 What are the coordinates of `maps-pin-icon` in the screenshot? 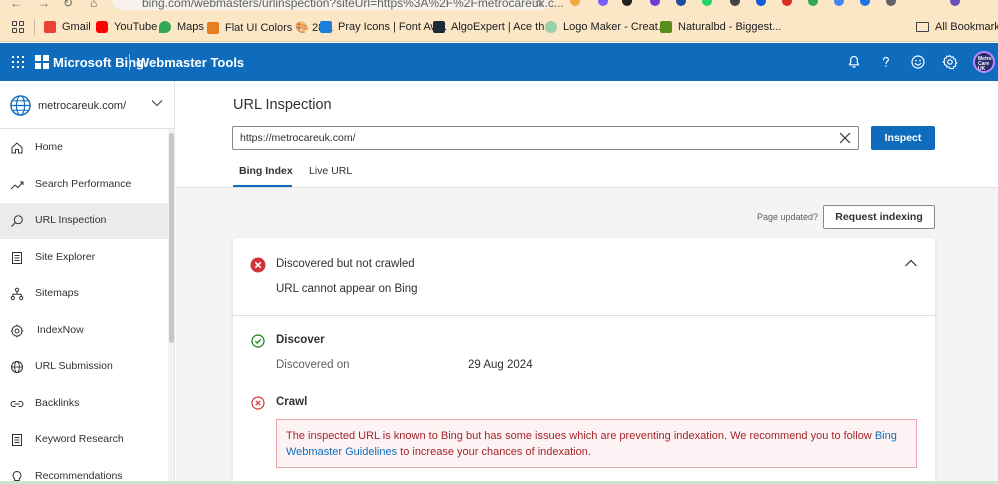 It's located at (165, 27).